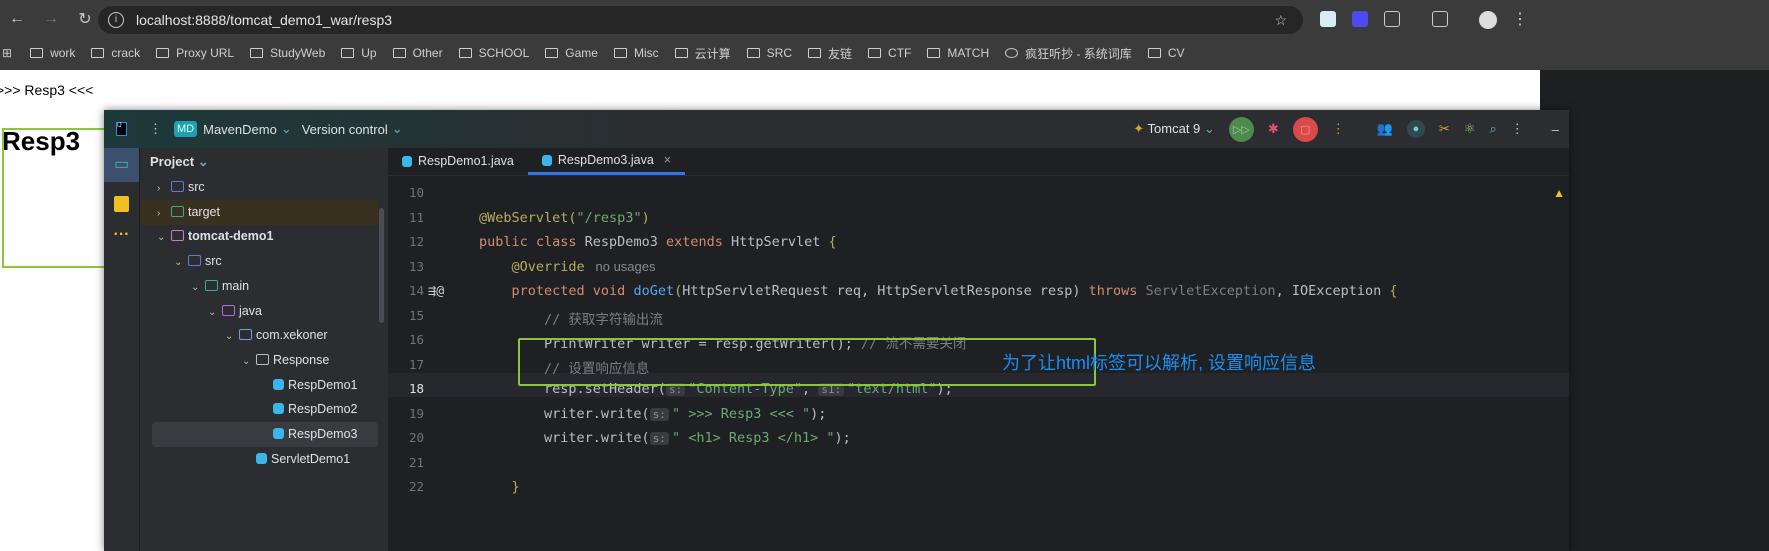 The height and width of the screenshot is (551, 1769). Describe the element at coordinates (620, 266) in the screenshot. I see `code-token: no usages` at that location.